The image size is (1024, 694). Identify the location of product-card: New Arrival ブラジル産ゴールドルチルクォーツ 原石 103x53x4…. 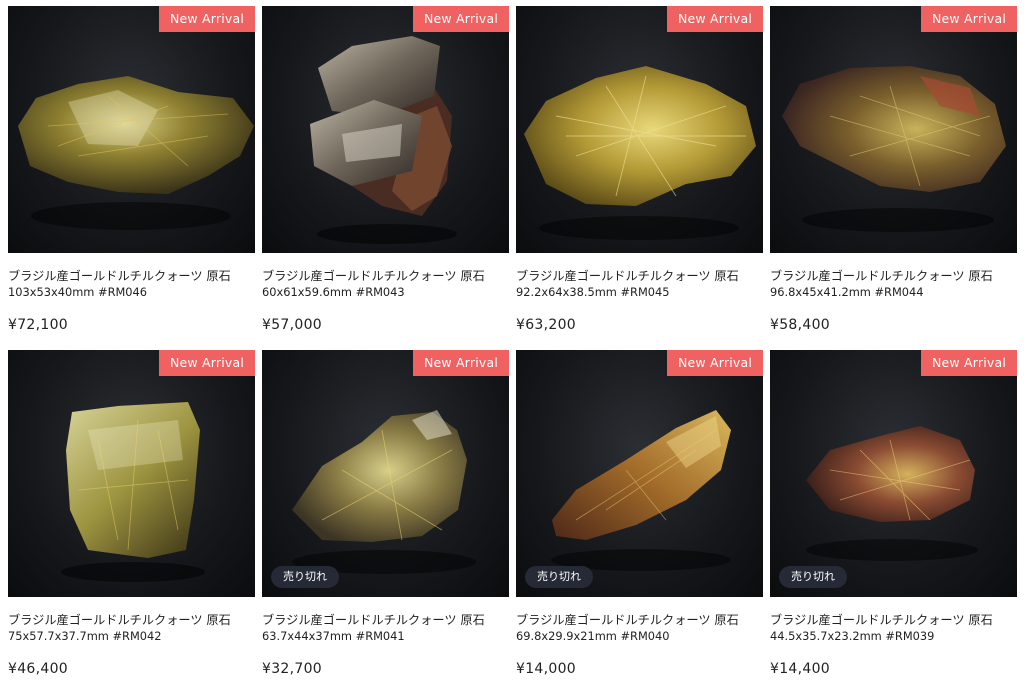
(131, 178).